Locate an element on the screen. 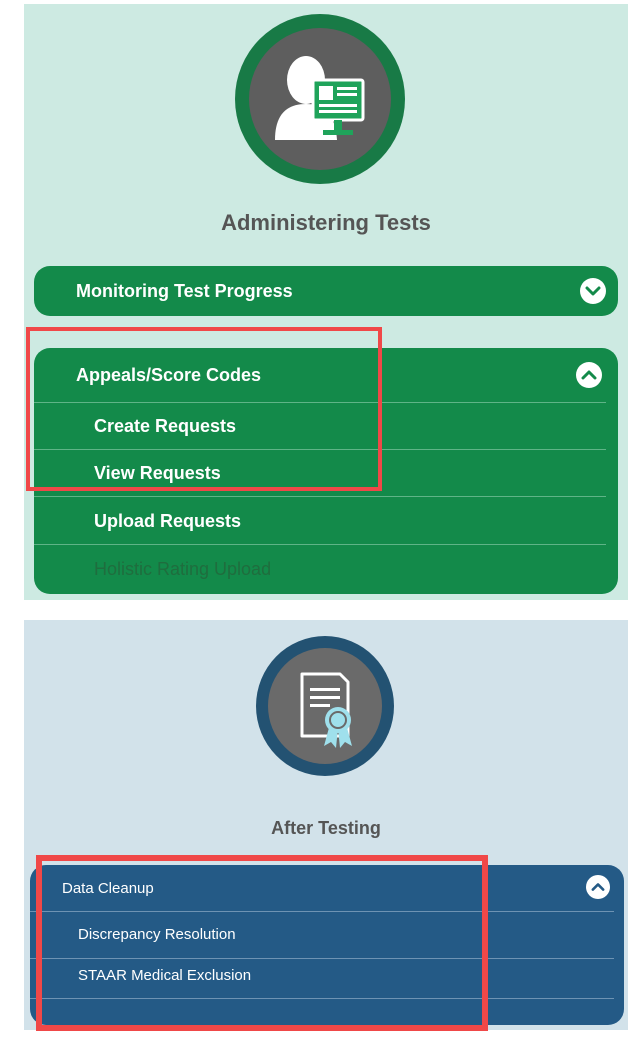 This screenshot has width=628, height=1051. accordion-monitoring-test-progress: Monitoring Test Progress is located at coordinates (326, 291).